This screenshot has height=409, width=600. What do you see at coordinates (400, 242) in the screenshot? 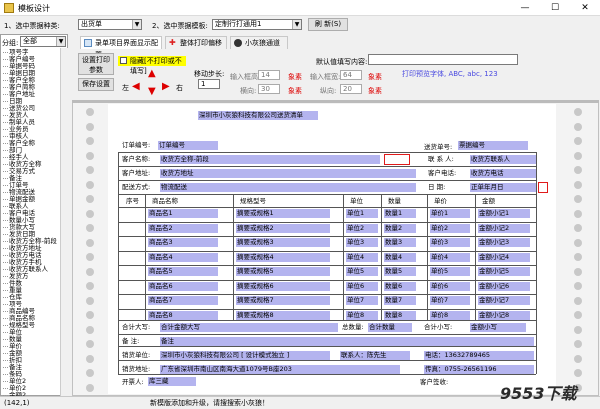
I see `table-cell: 数量3` at bounding box center [400, 242].